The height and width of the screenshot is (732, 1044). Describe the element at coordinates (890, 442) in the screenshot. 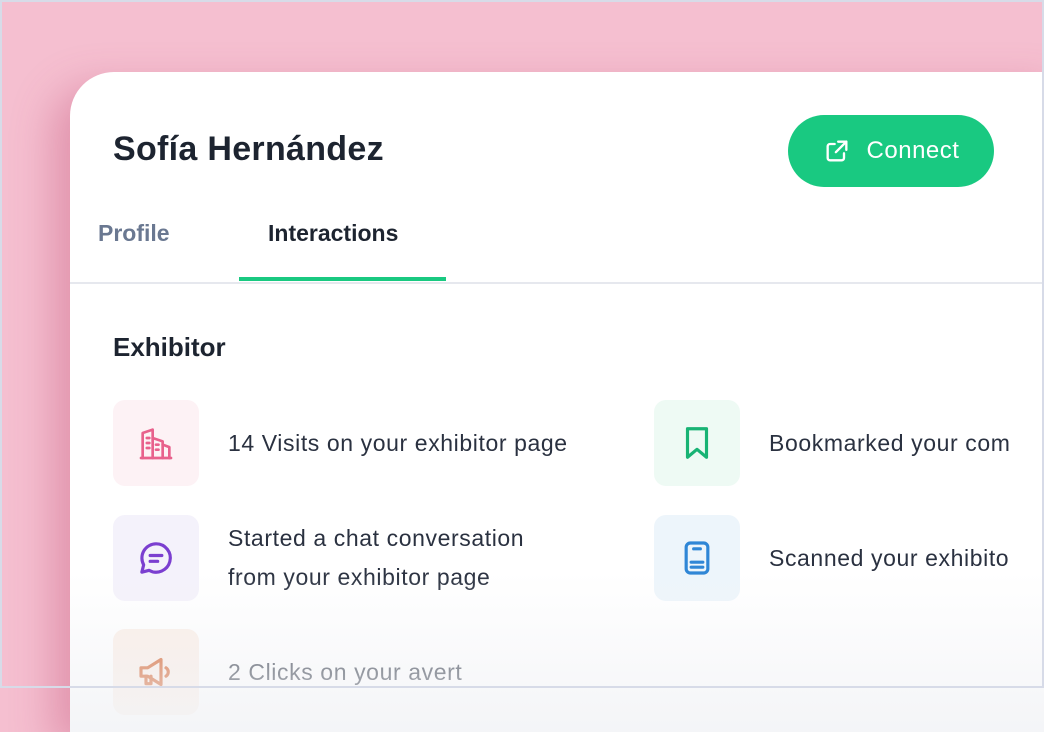

I see `interaction-text: Bookmarked your com` at that location.